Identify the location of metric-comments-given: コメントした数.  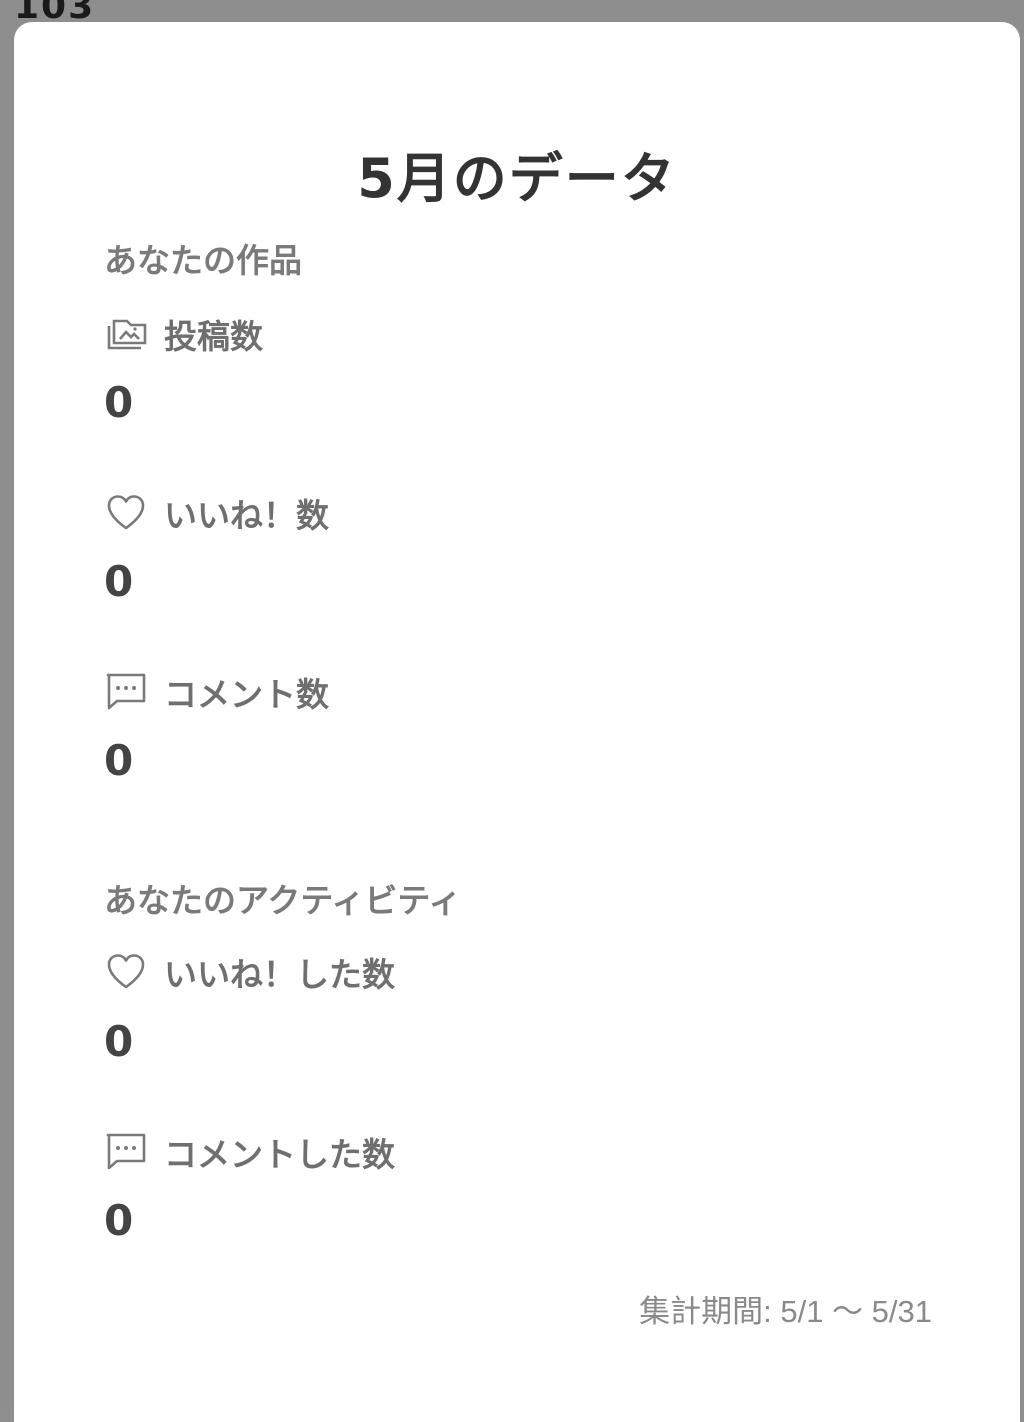
(249, 1152).